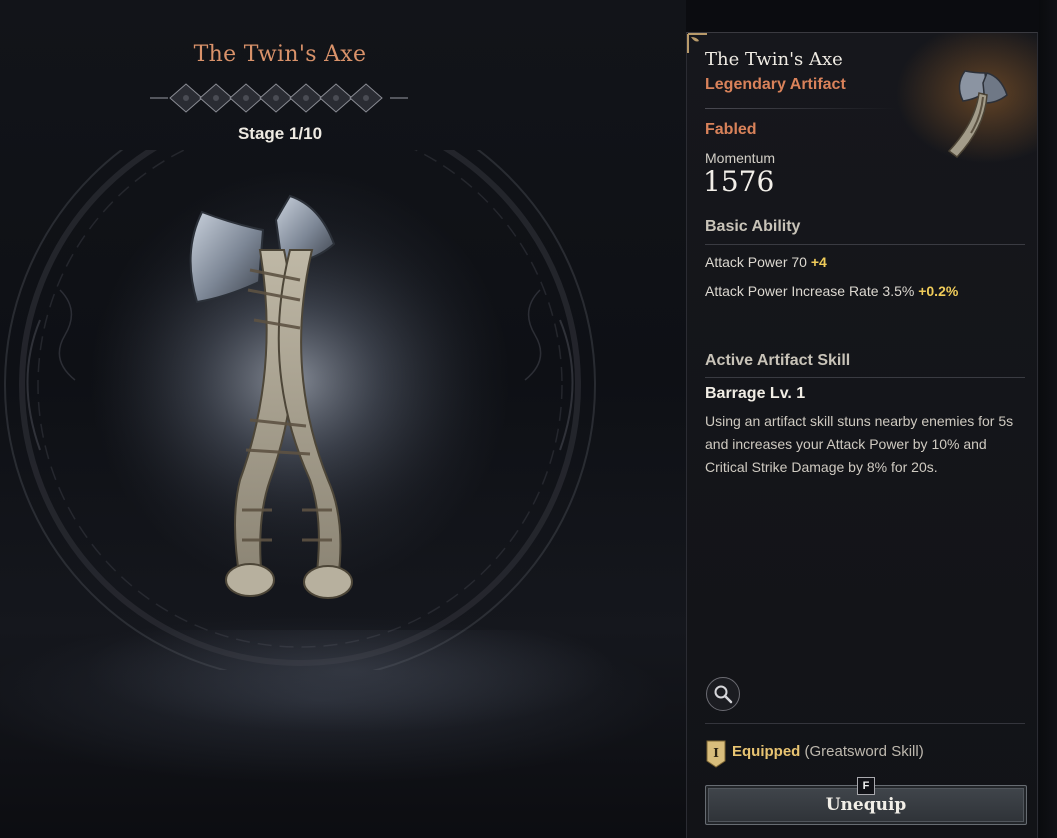 The height and width of the screenshot is (838, 1057). I want to click on stage-counter: Stage 1/10, so click(280, 133).